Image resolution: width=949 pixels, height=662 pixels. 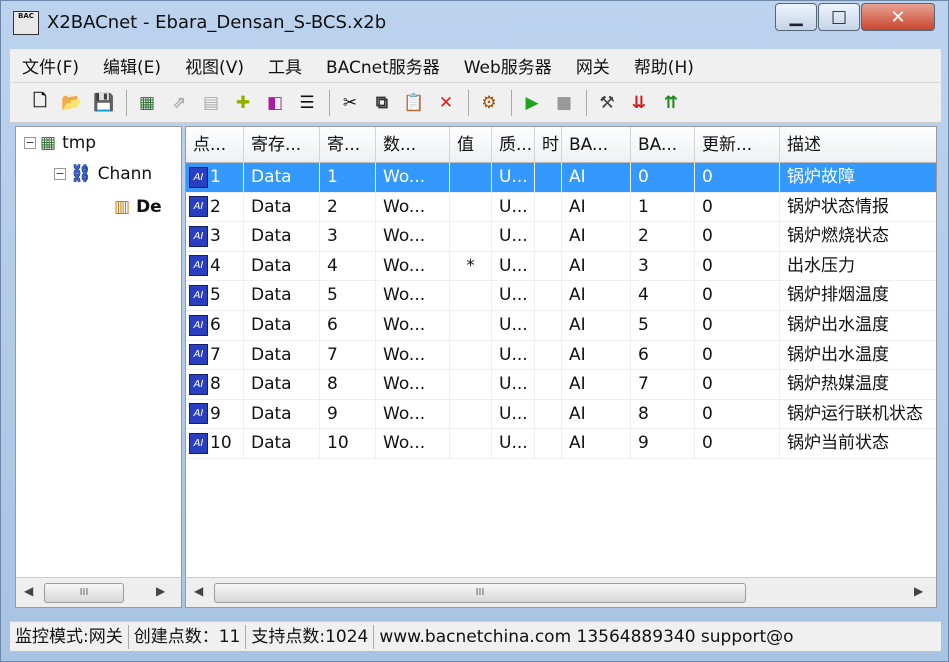 I want to click on table-cell: 锅炉热媒温度, so click(x=858, y=384).